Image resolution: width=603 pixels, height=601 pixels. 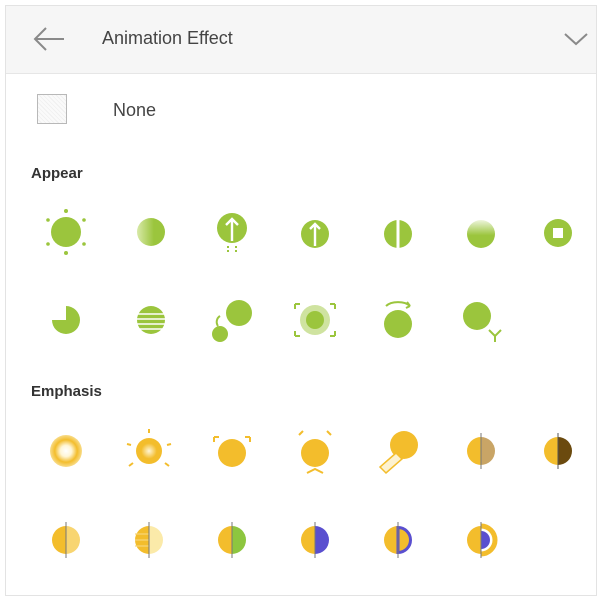 I want to click on emphasis-pulse-icon, so click(x=66, y=451).